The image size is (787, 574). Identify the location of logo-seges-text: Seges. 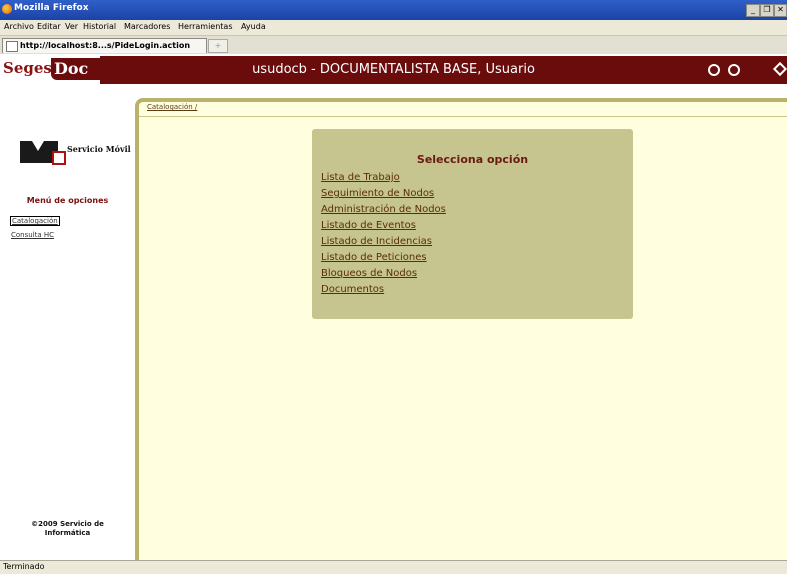
(27, 68).